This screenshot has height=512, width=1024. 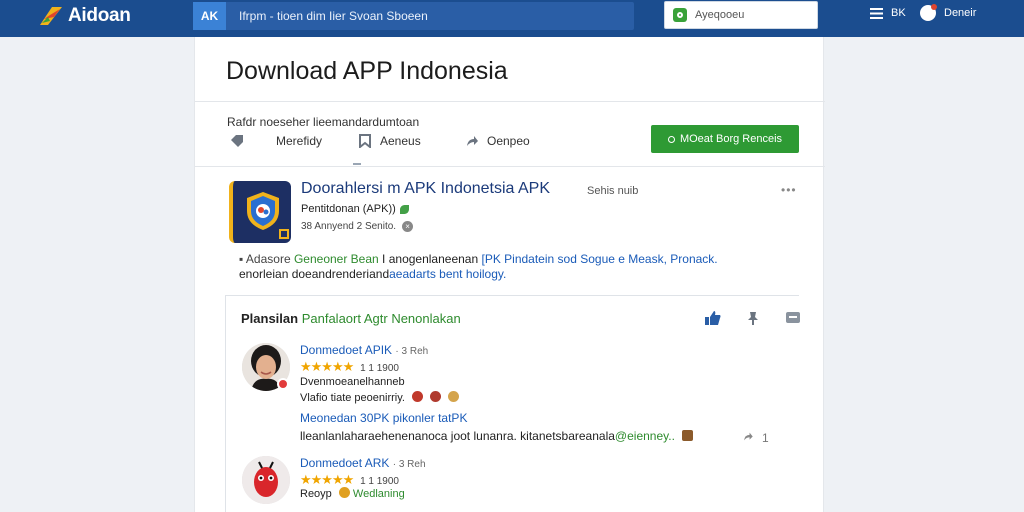 I want to click on bookmark-icon, so click(x=365, y=141).